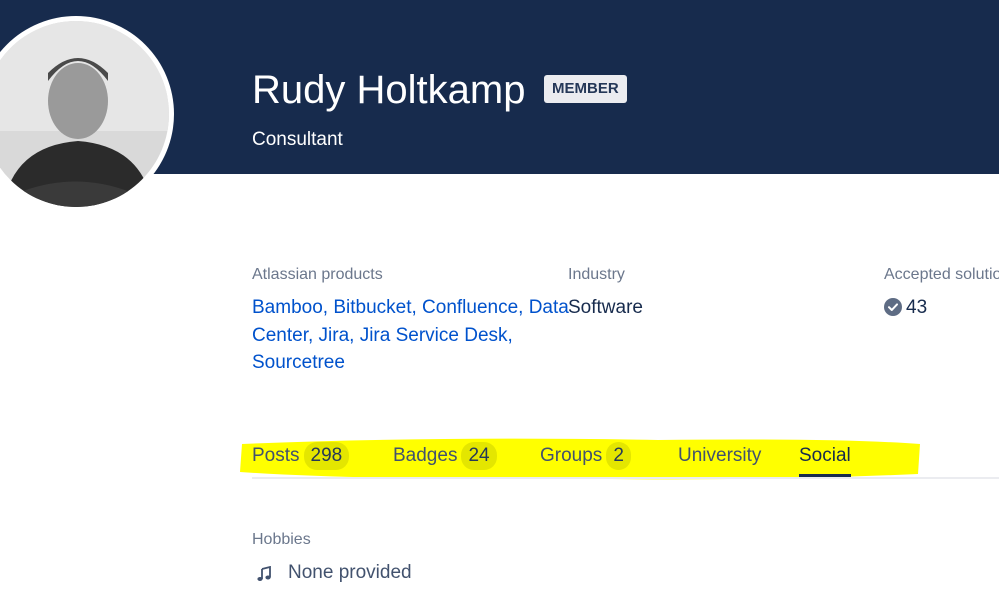 Image resolution: width=999 pixels, height=592 pixels. Describe the element at coordinates (605, 307) in the screenshot. I see `industry-value: Software` at that location.